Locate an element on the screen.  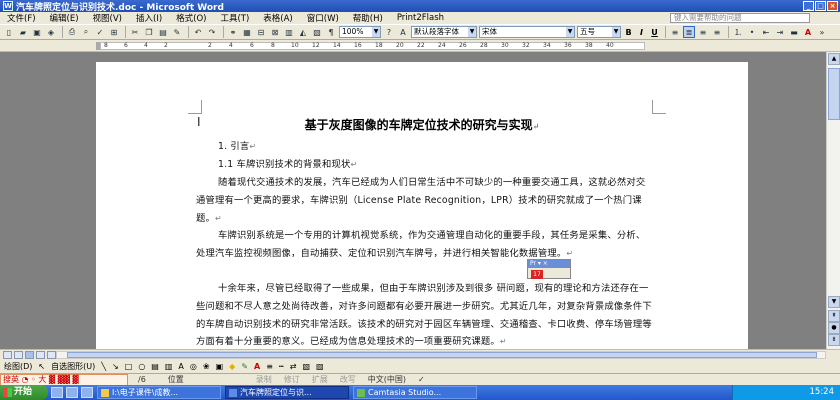
scroll-down-icon: ▼ is located at coordinates (834, 302).